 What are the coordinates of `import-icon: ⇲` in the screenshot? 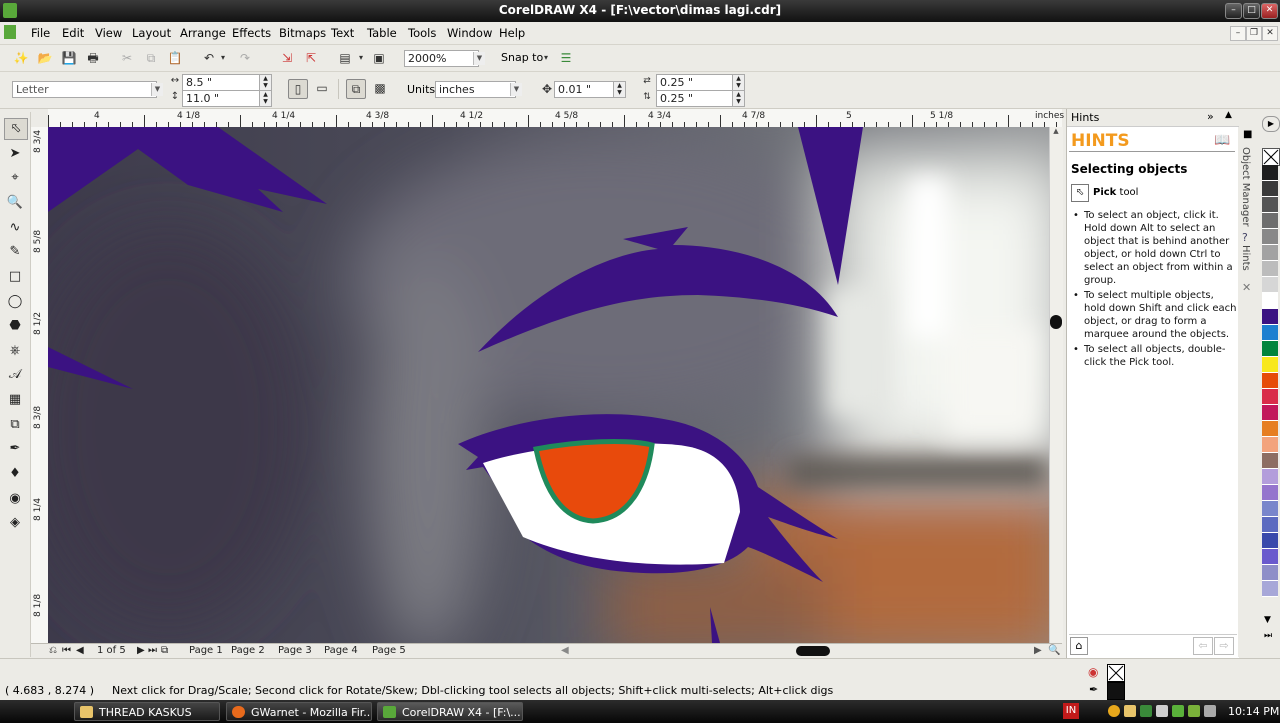 It's located at (287, 58).